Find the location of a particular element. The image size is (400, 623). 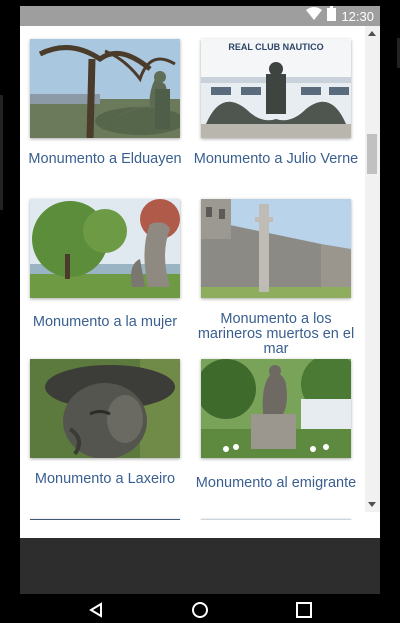

device-frame-right is located at coordinates (390, 311).